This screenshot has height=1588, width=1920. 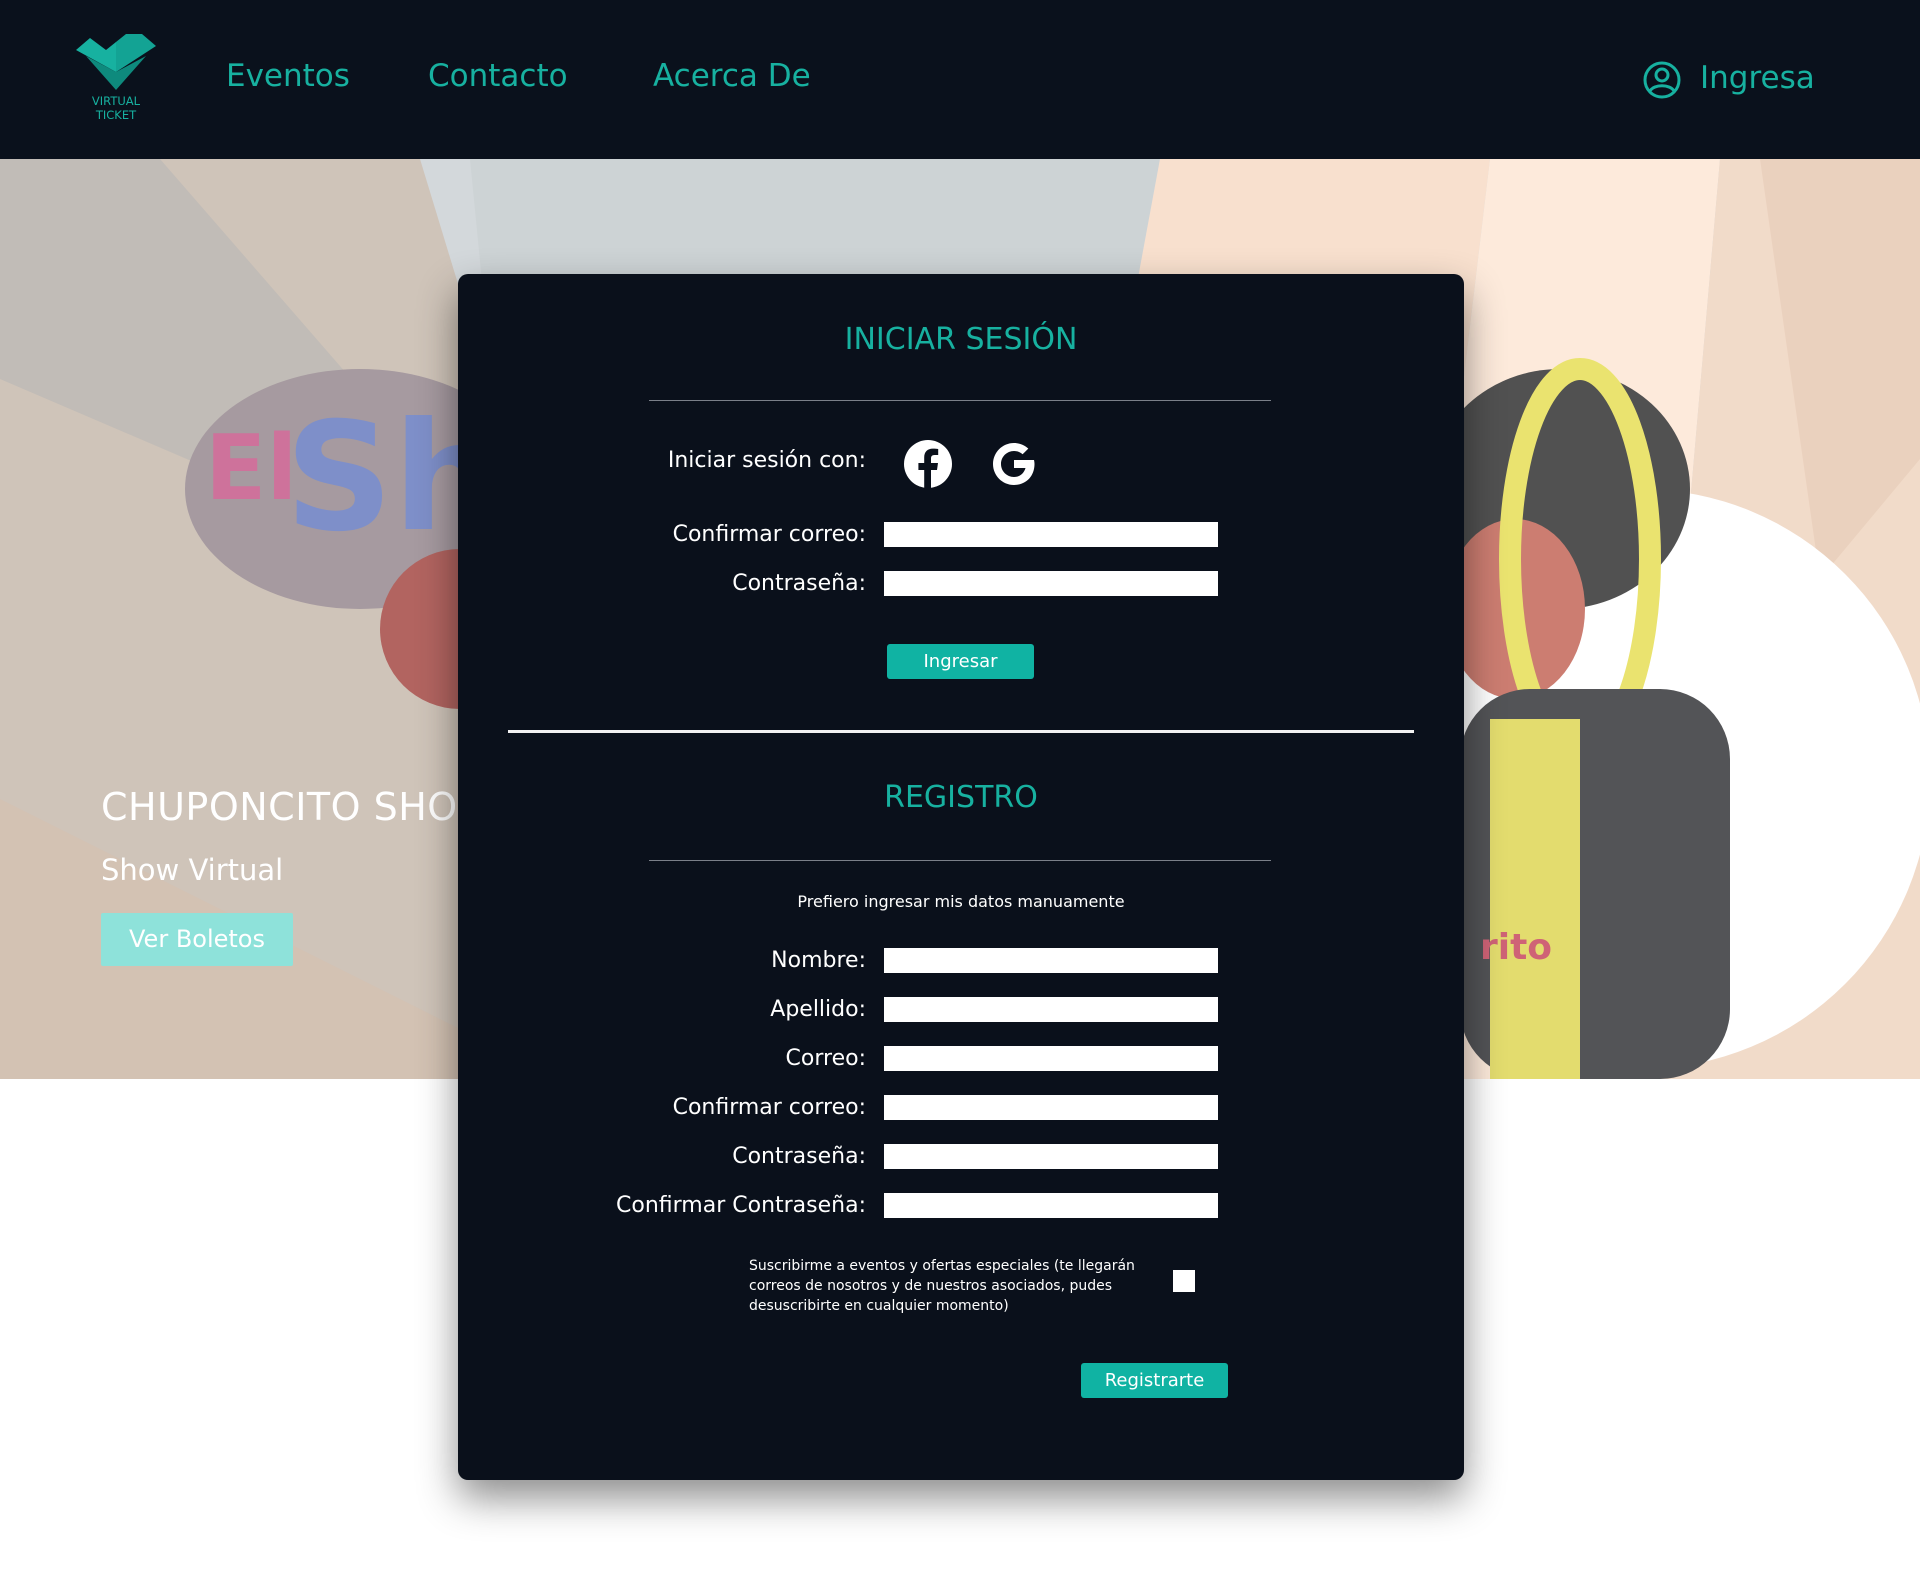 I want to click on login-email-label: Confirmar correo:, so click(x=769, y=534).